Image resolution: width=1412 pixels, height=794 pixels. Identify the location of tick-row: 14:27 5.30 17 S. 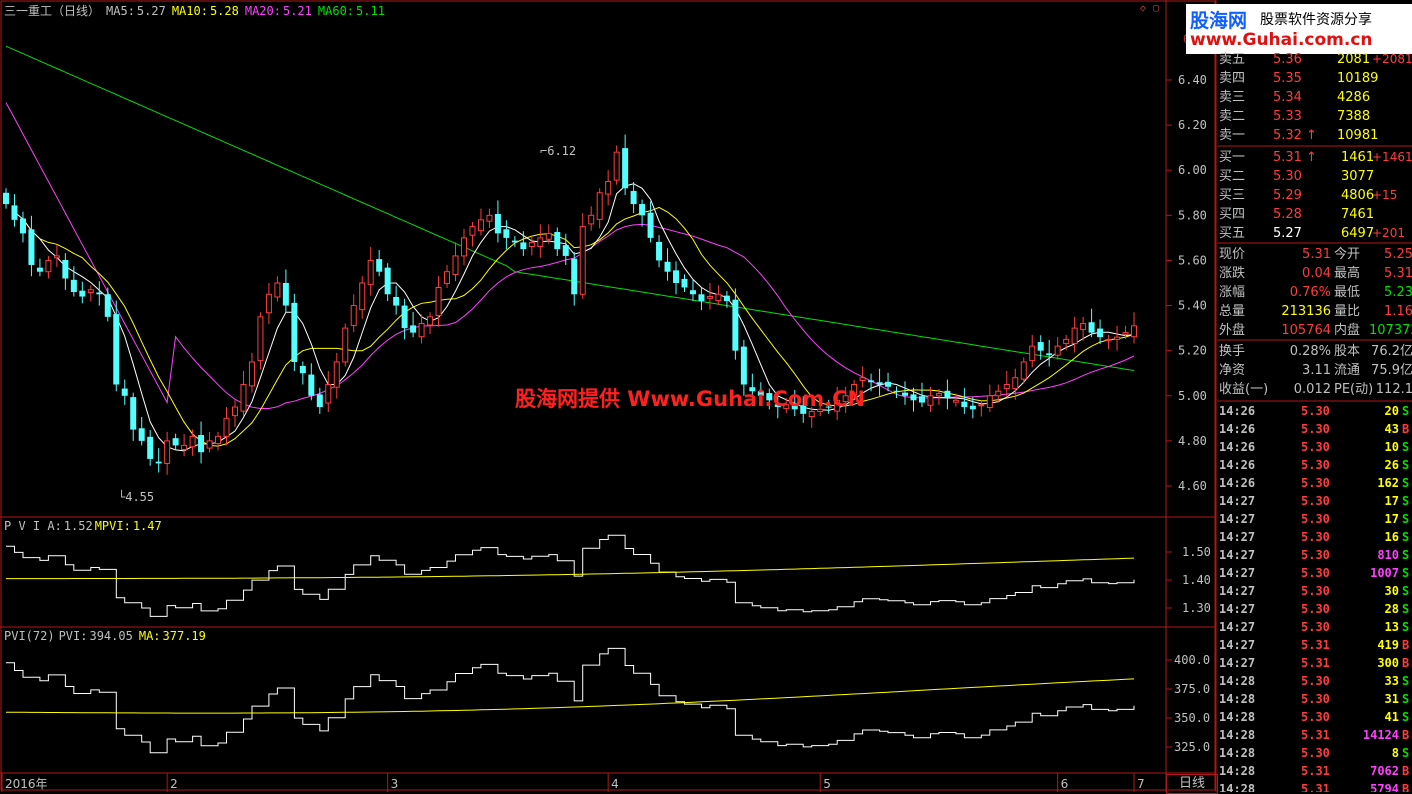
(1314, 519).